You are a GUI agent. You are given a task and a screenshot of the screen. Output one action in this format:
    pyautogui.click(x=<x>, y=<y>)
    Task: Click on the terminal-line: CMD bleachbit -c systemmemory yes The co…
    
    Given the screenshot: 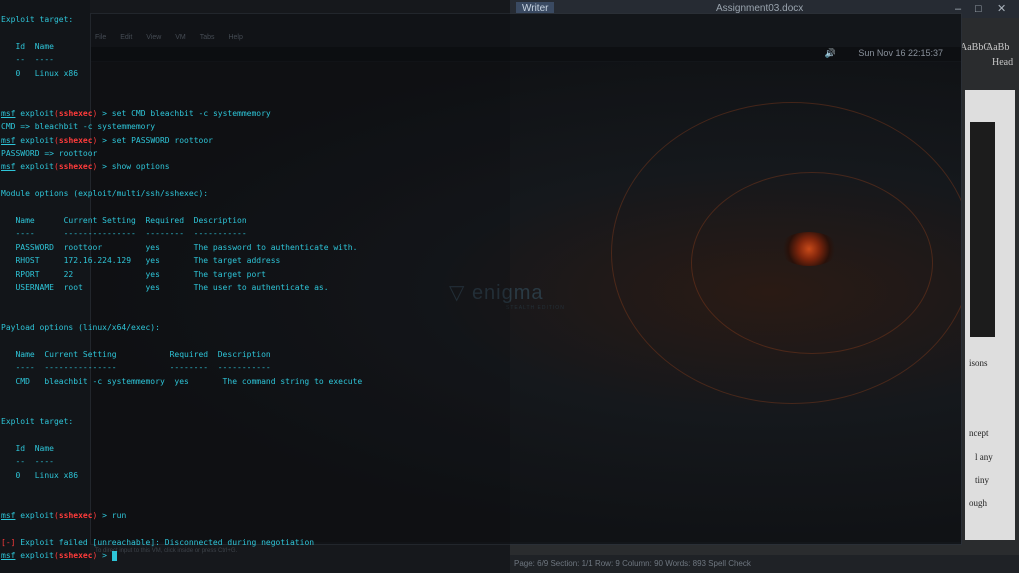 What is the action you would take?
    pyautogui.click(x=182, y=381)
    